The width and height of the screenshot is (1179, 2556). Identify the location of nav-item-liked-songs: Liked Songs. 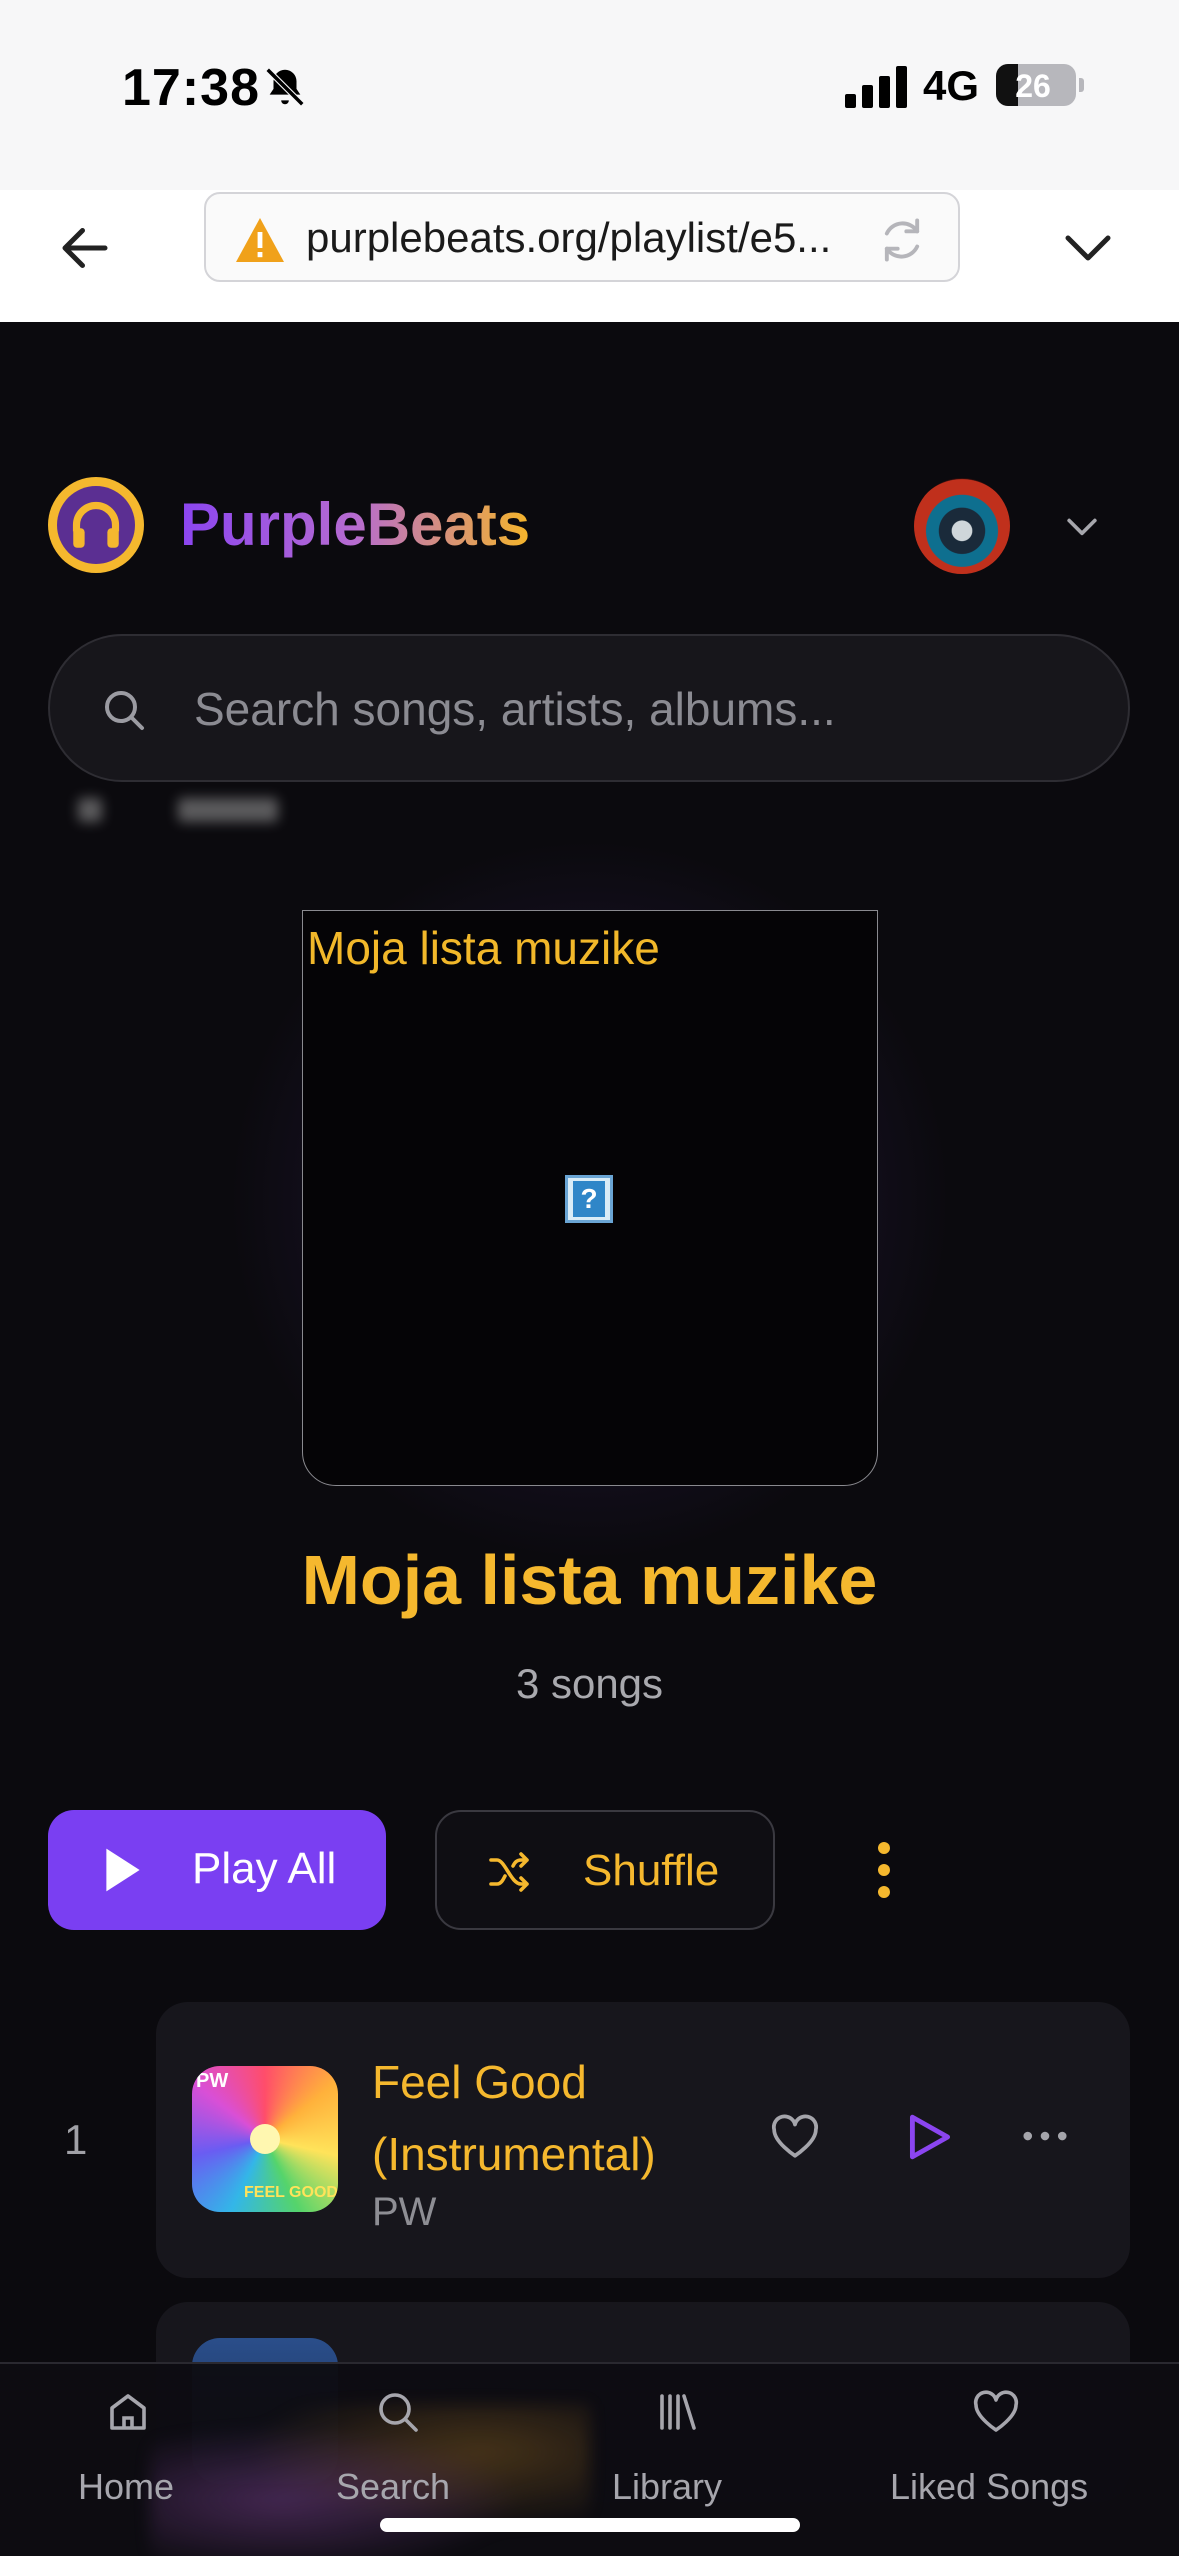
(1020, 2460).